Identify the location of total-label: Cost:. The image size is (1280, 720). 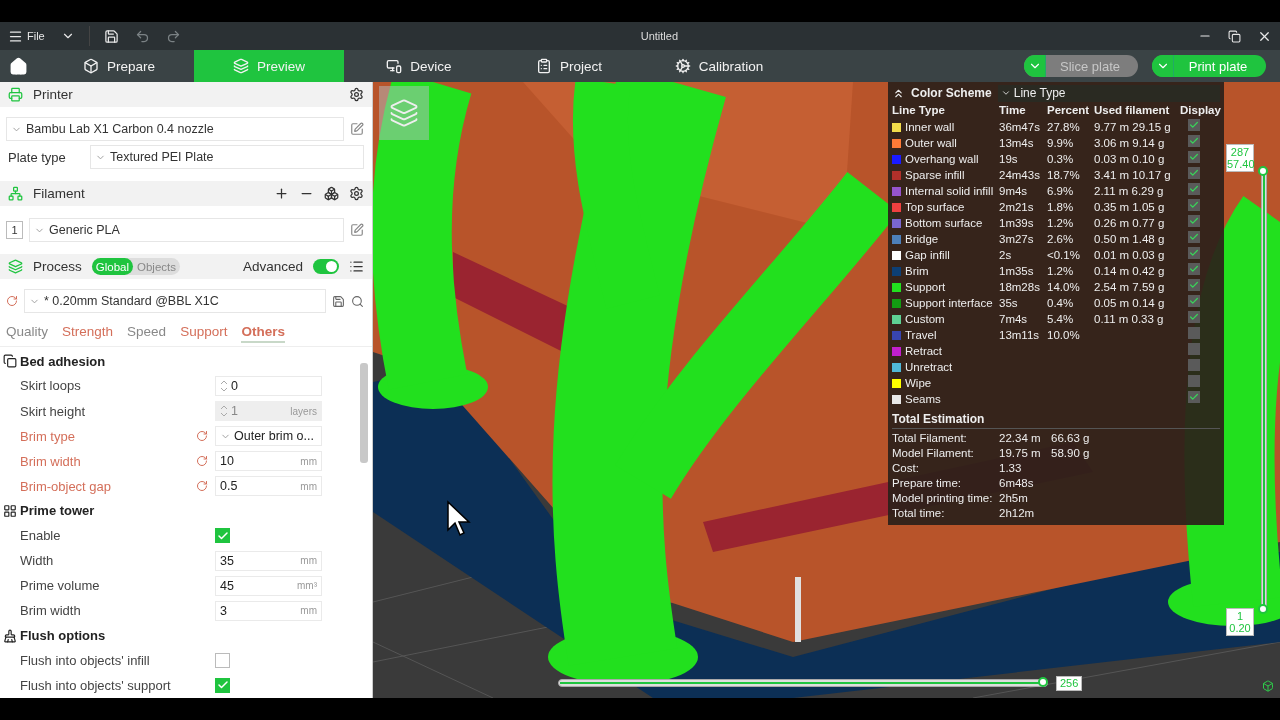
(906, 468).